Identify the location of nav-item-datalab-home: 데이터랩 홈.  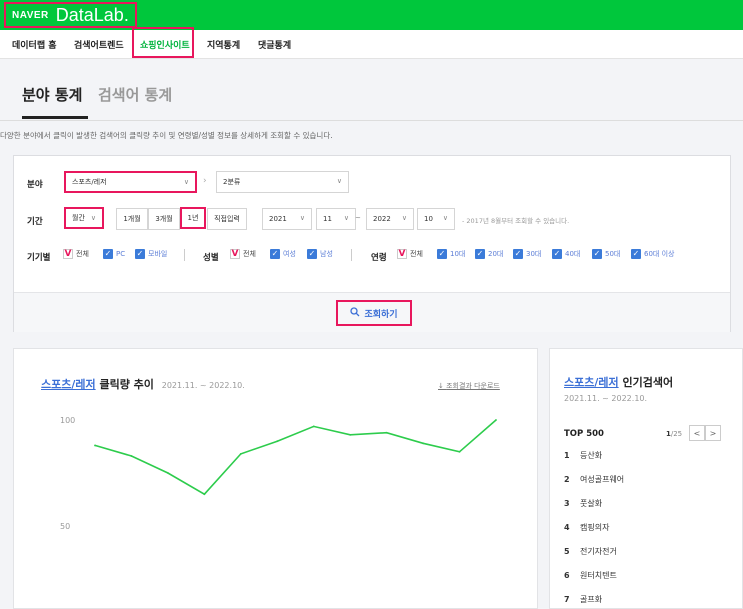
(34, 44).